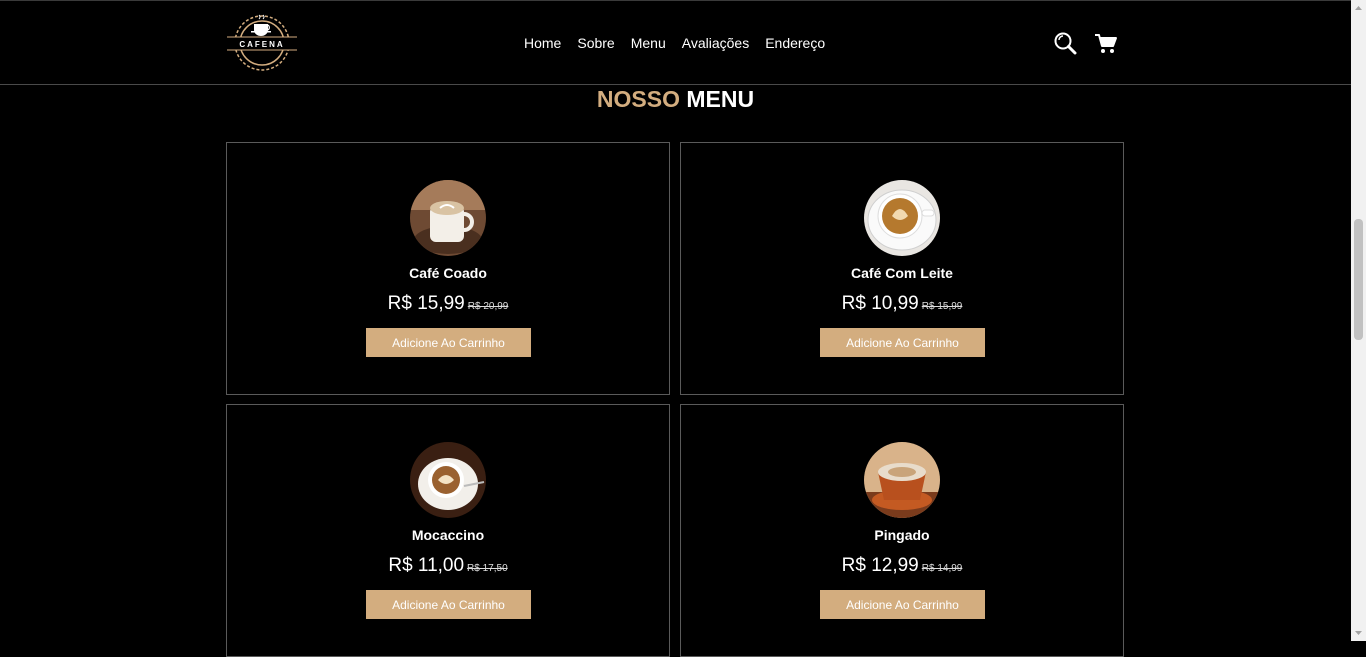 This screenshot has width=1366, height=657. I want to click on product-price: R$ 11,00 R$ 17,50, so click(448, 566).